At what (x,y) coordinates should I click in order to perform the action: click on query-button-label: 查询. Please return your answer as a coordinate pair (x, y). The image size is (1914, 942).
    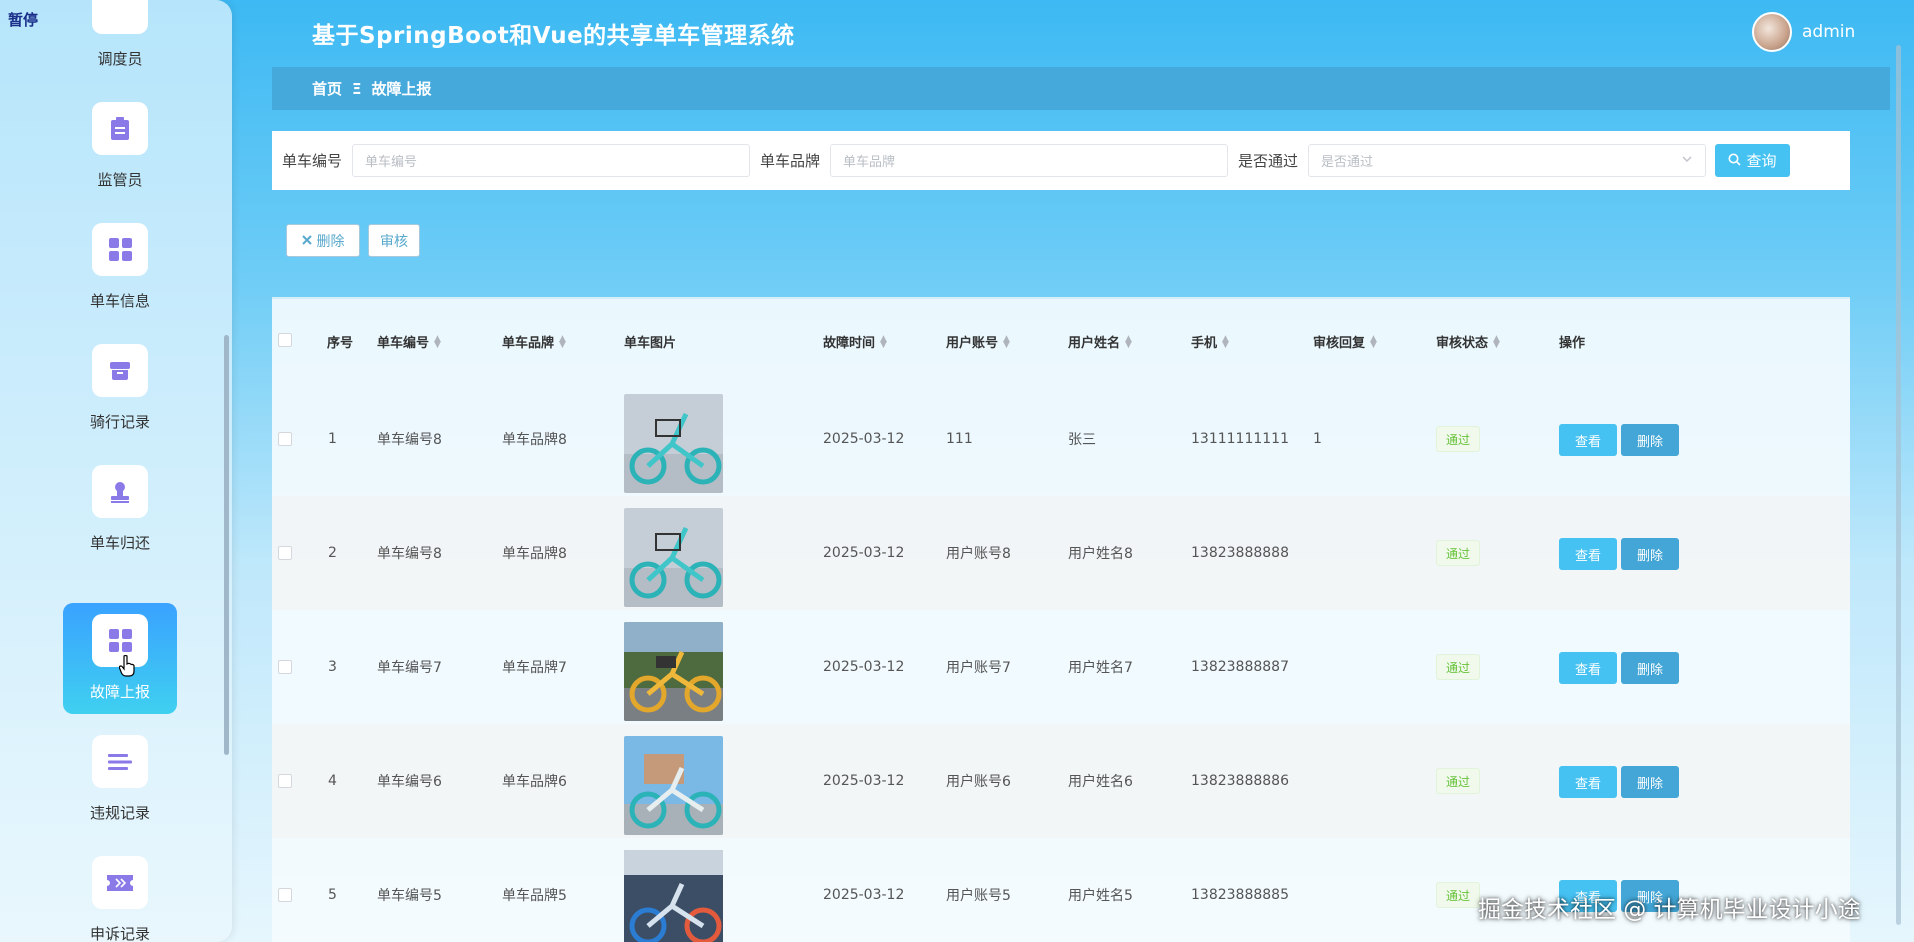
    Looking at the image, I should click on (1761, 161).